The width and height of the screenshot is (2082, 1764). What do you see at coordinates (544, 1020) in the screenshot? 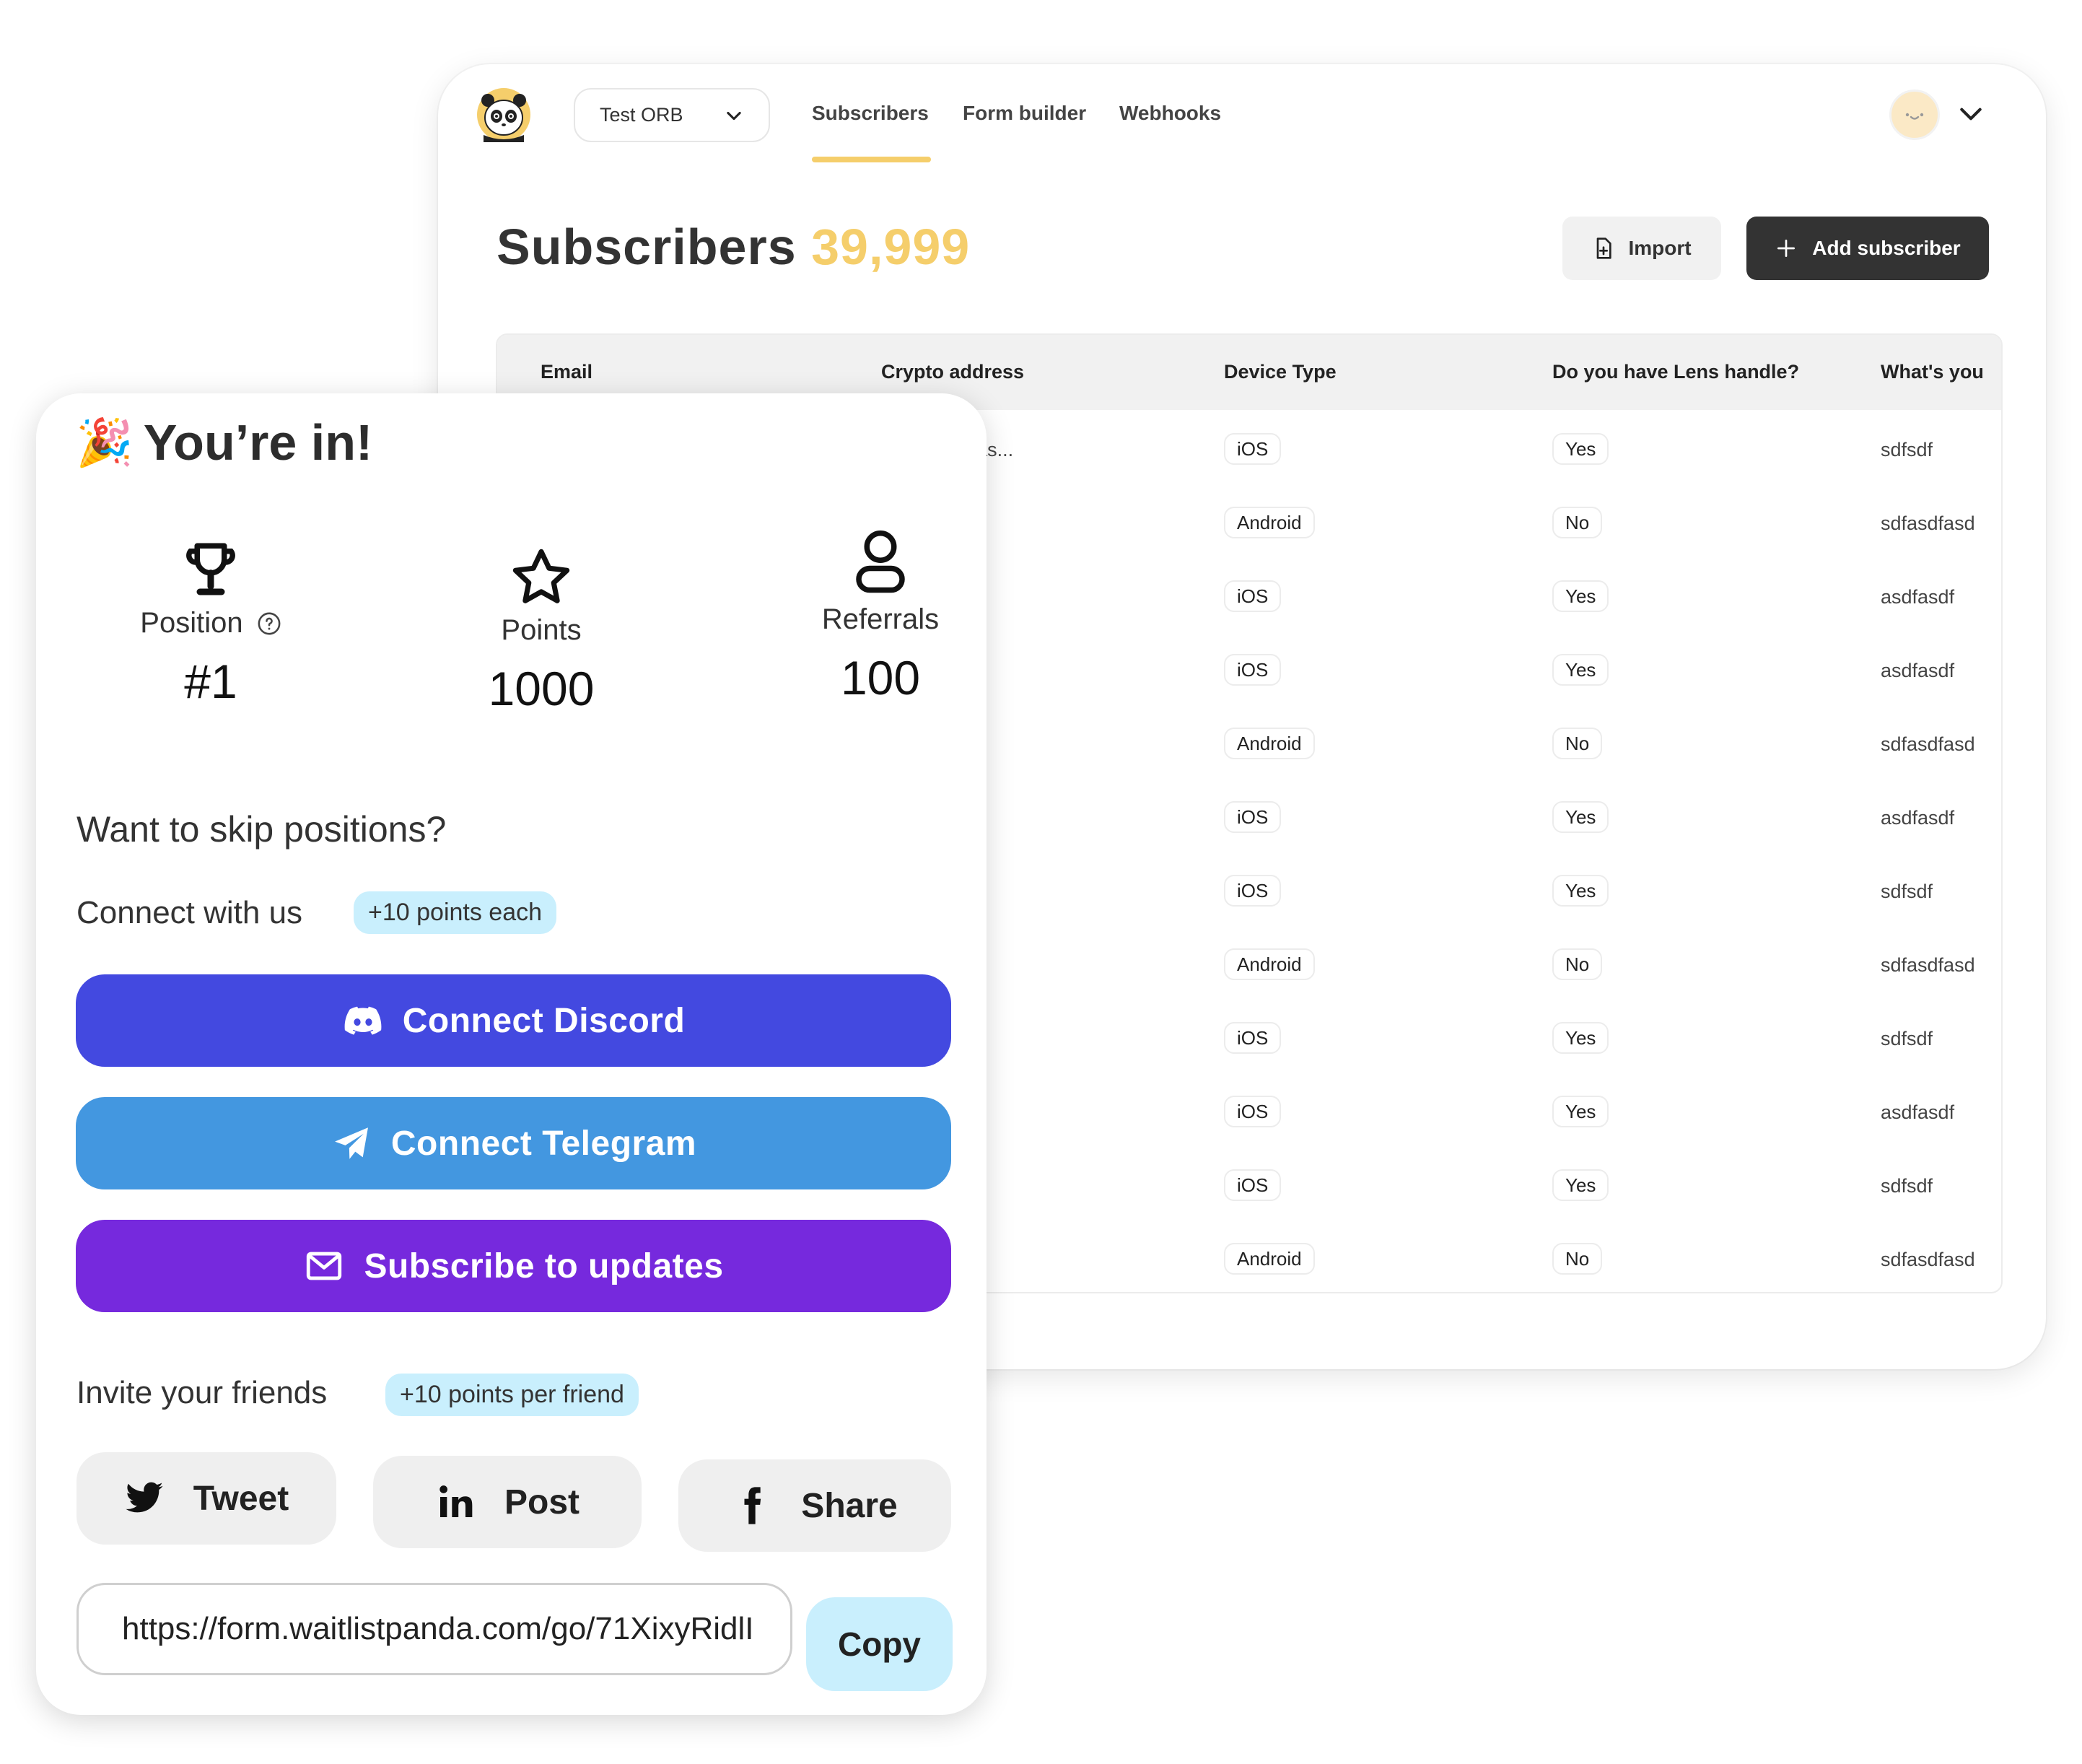
I see `connect-discord-label: Connect Discord` at bounding box center [544, 1020].